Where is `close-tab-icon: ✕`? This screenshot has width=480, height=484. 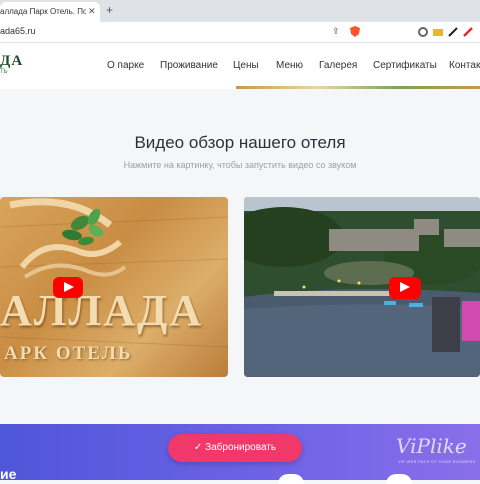
close-tab-icon: ✕ is located at coordinates (92, 11).